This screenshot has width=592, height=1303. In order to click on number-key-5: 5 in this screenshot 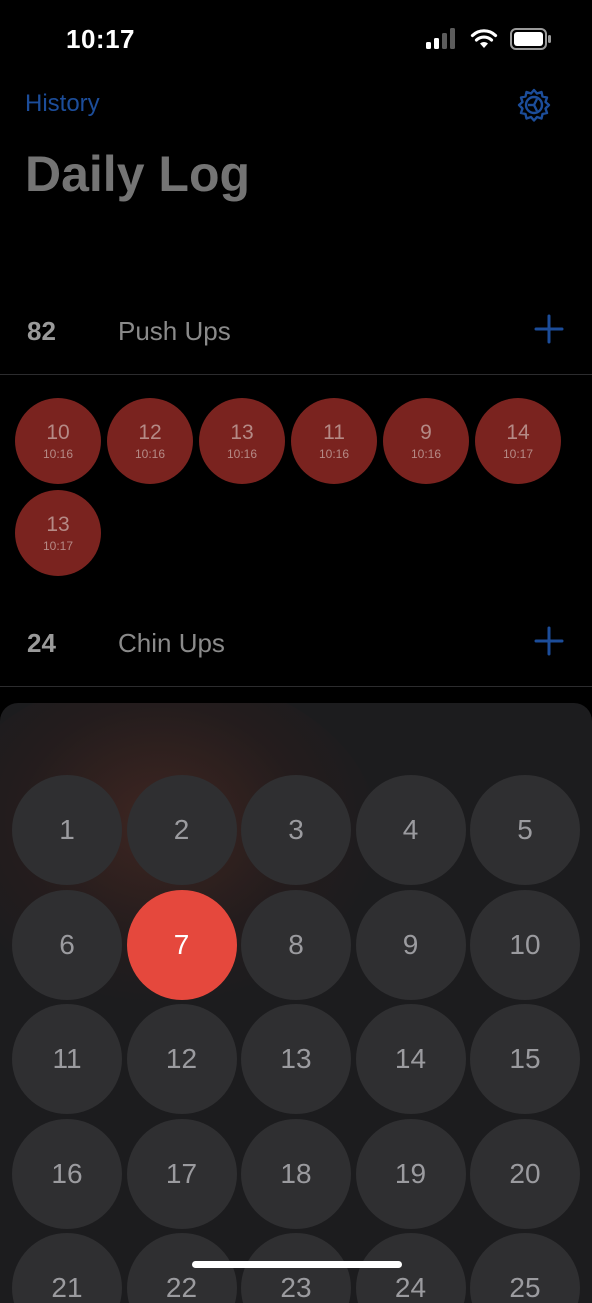, I will do `click(525, 830)`.